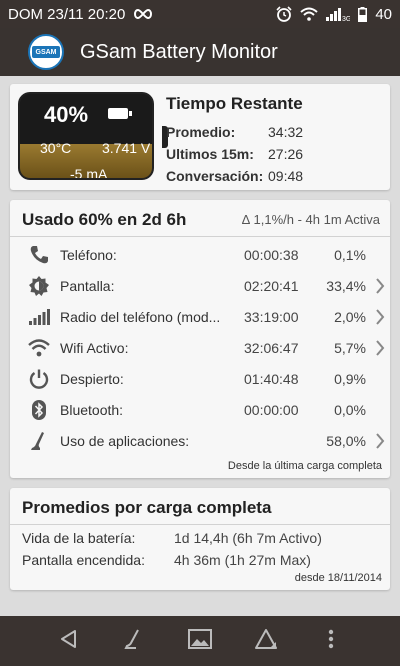  I want to click on remaining-value: 34:32, so click(286, 132).